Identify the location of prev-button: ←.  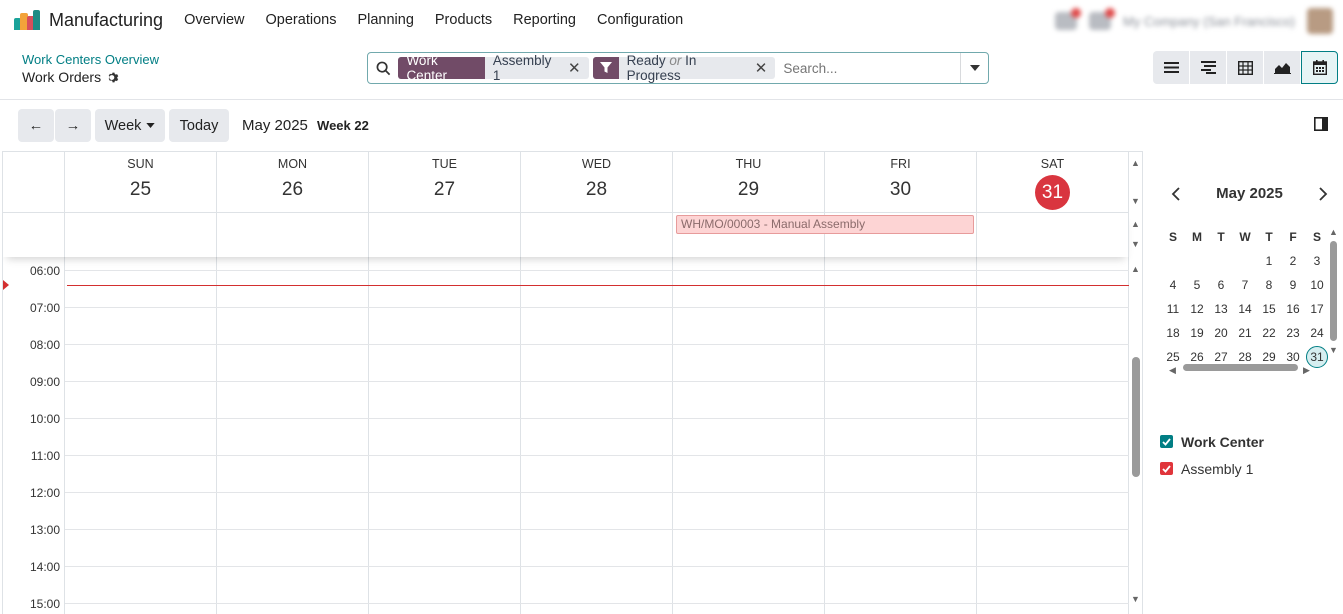
(36, 125).